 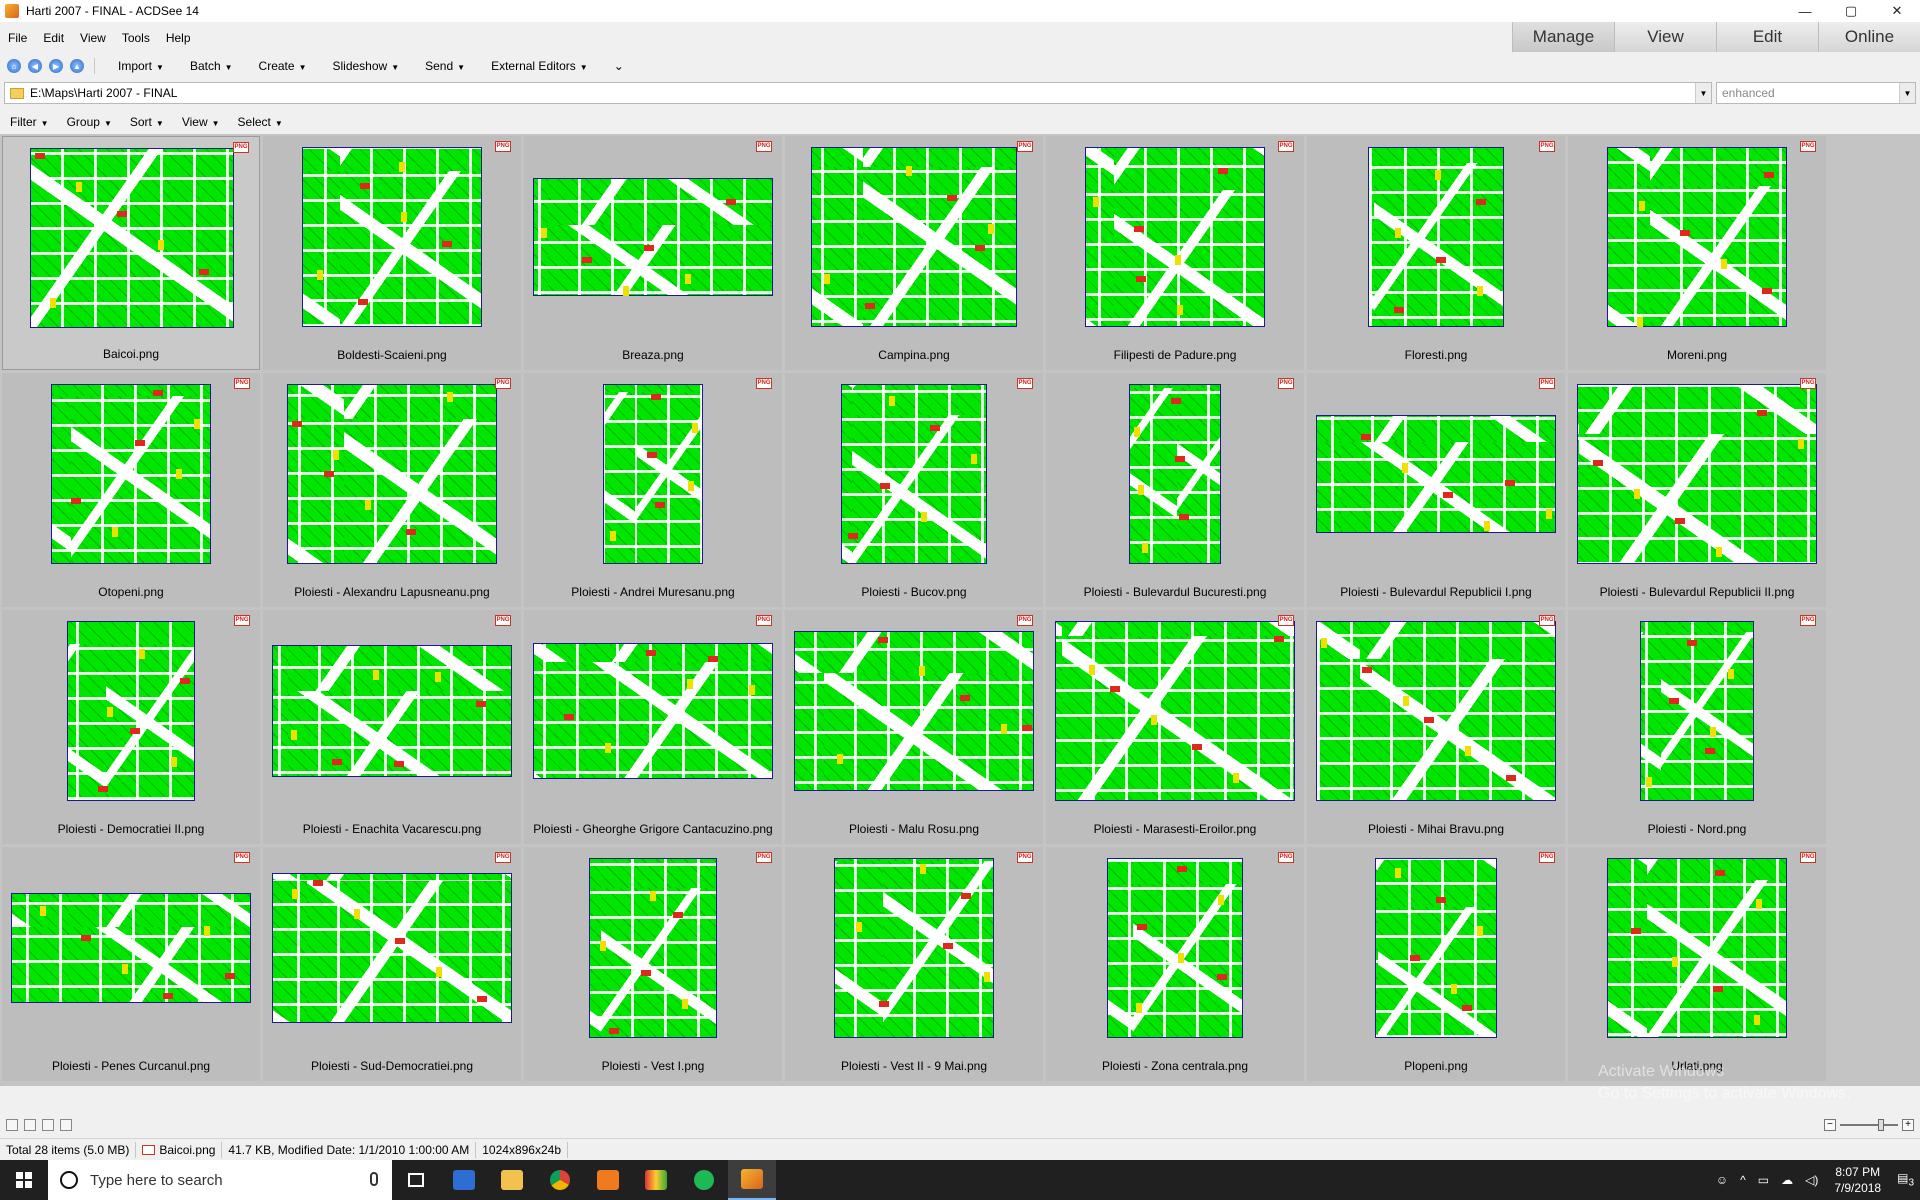 I want to click on thumbnail-tile: PNG Campina.png, so click(x=914, y=253).